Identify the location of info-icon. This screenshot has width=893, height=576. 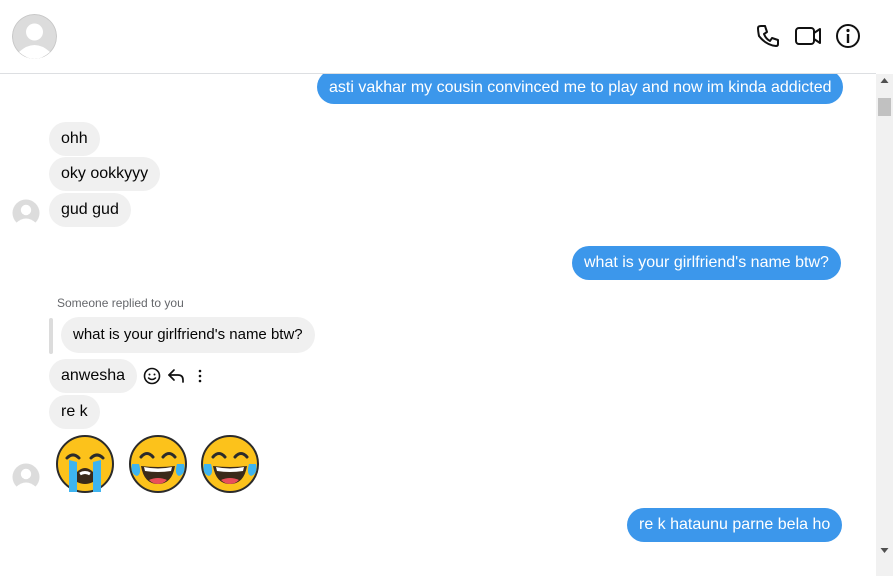
(848, 36).